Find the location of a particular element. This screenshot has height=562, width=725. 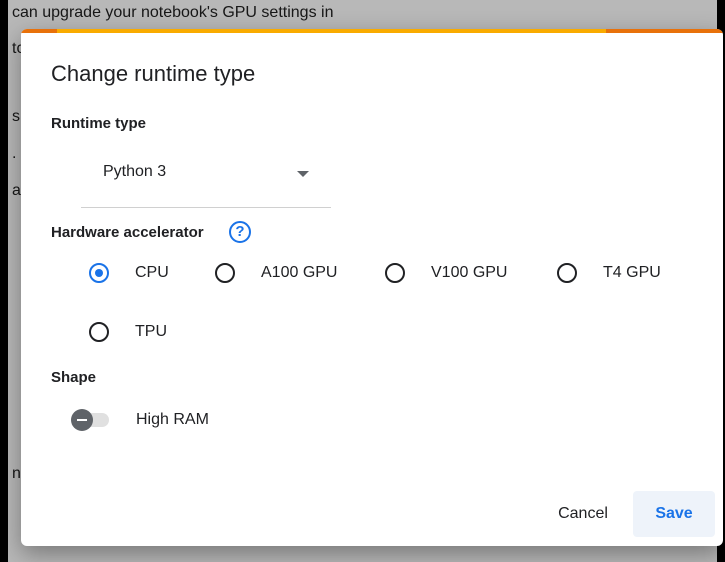

dialog-title: Change runtime type is located at coordinates (153, 73).